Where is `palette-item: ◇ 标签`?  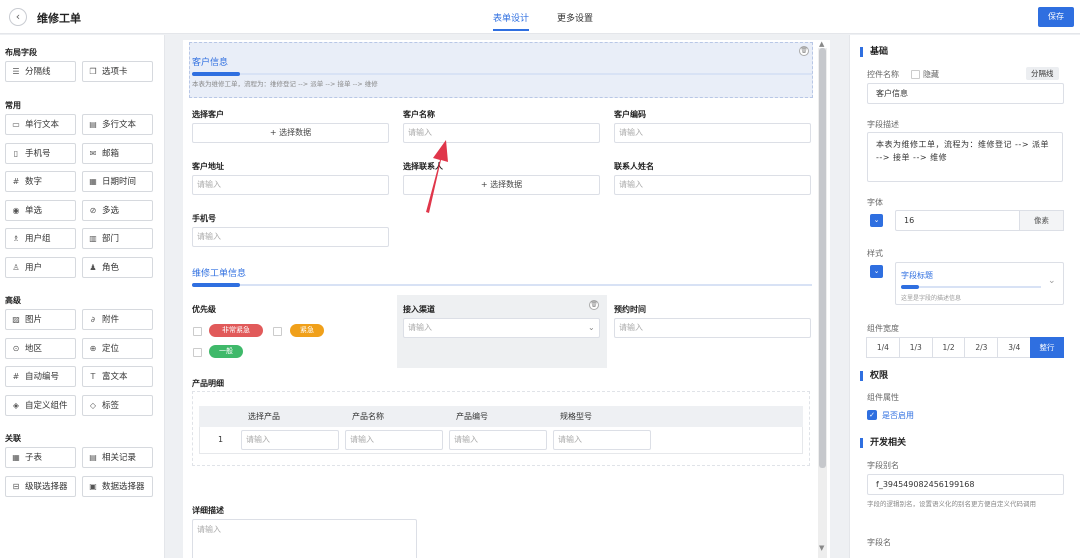 palette-item: ◇ 标签 is located at coordinates (117, 405).